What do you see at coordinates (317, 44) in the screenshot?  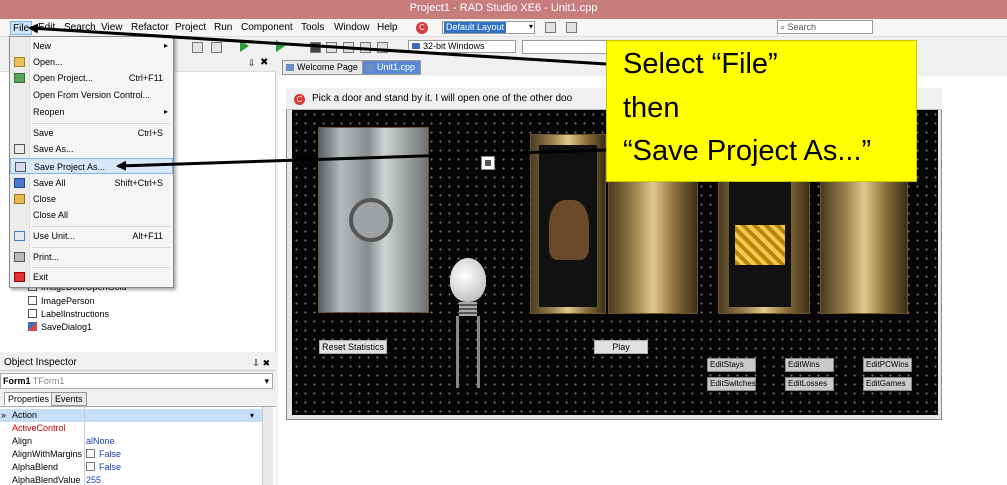 I see `arrow-to-file-menu` at bounding box center [317, 44].